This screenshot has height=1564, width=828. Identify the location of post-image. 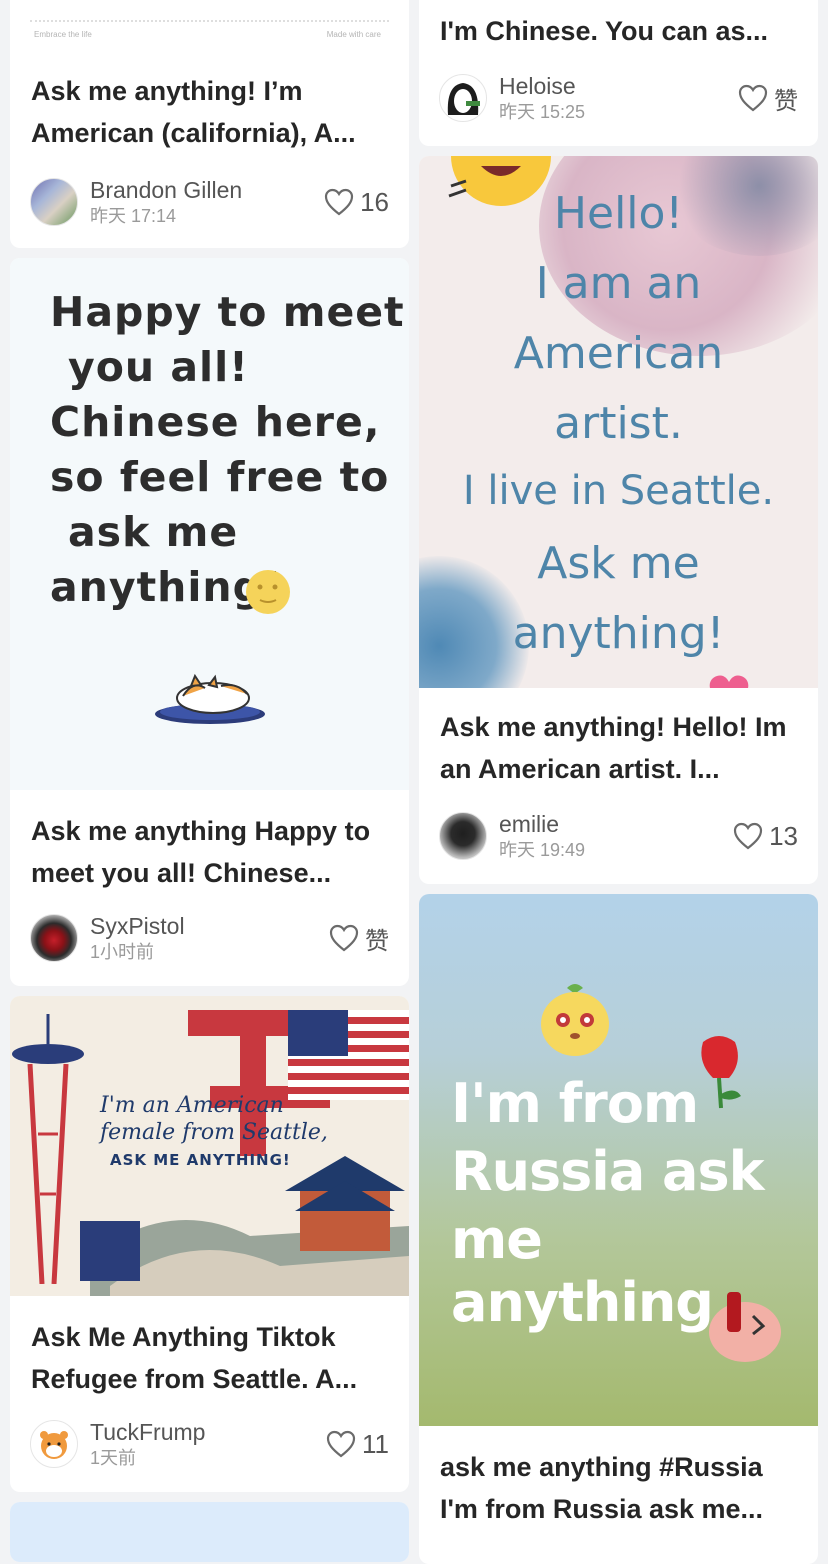
(209, 1532).